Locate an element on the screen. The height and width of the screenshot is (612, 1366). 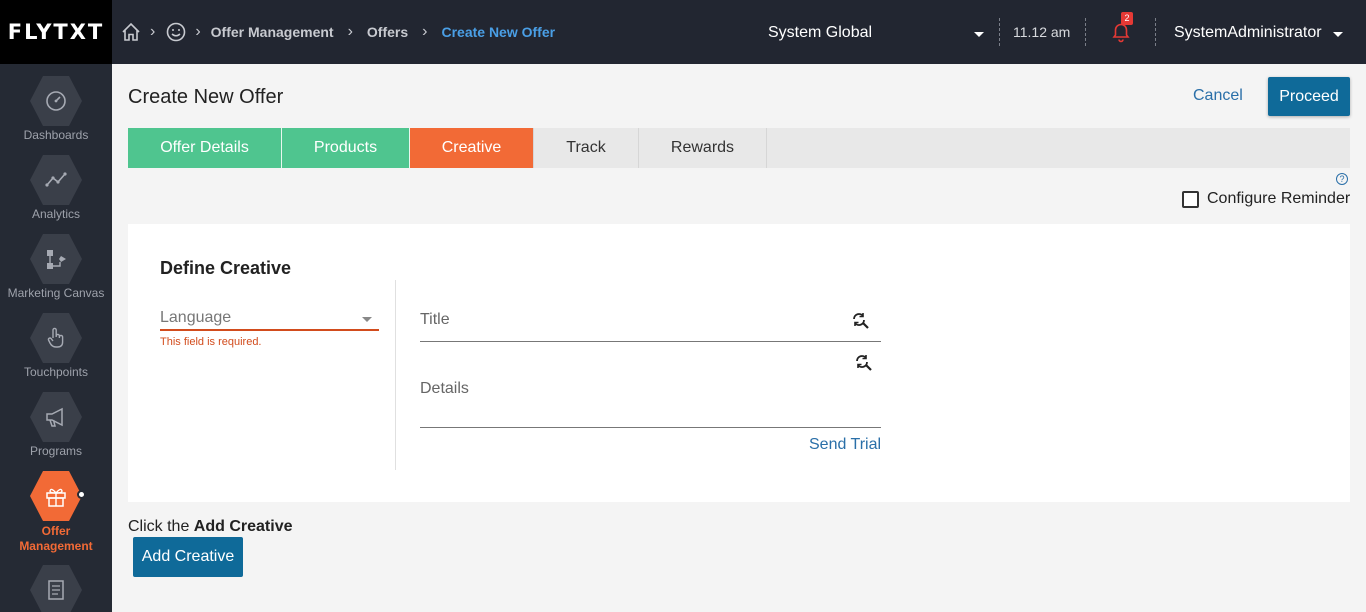
send-trial-link: Send Trial is located at coordinates (845, 445).